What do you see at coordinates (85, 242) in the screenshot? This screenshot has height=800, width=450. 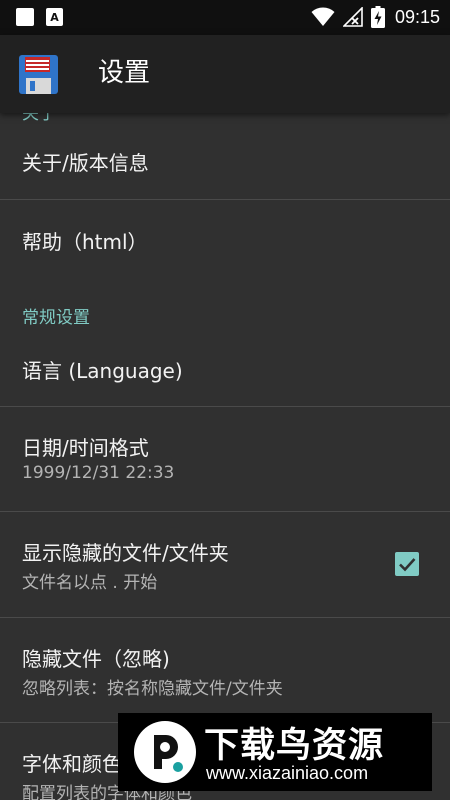 I see `setting-title: 帮助（html）` at bounding box center [85, 242].